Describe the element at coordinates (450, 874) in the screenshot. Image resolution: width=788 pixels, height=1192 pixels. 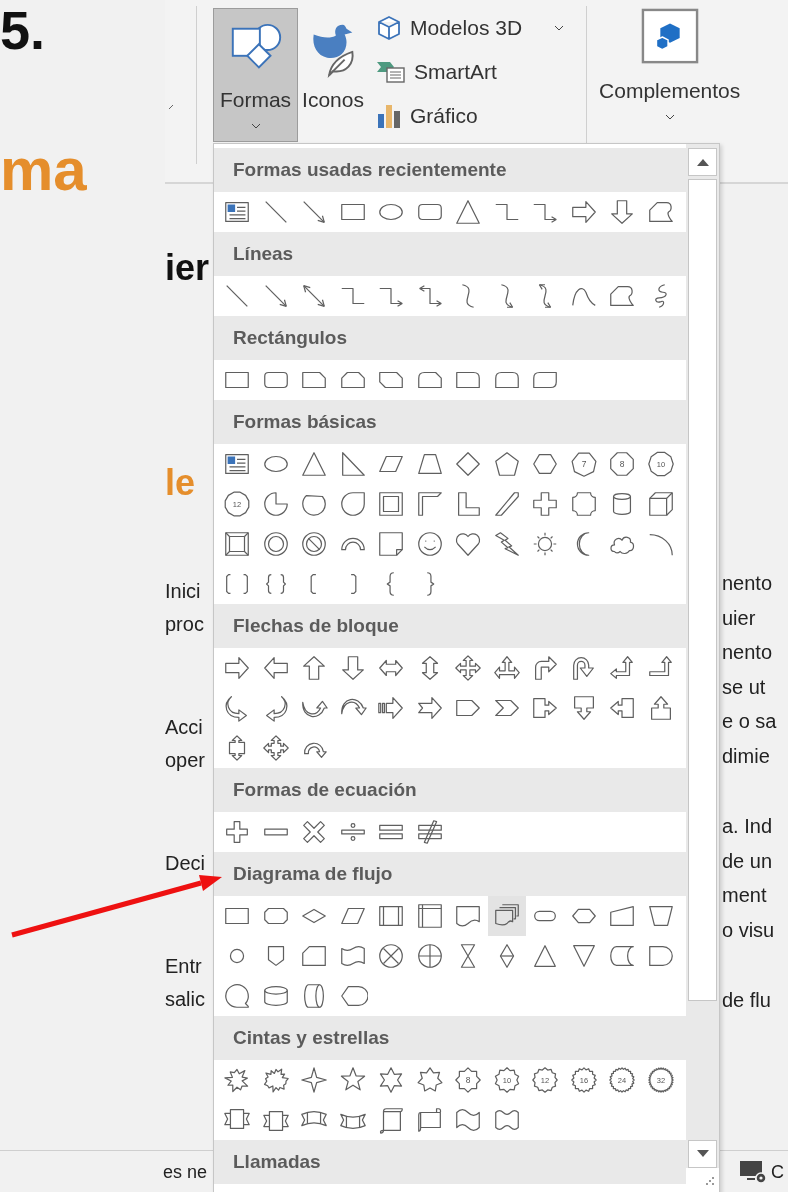
I see `gallery-section-heading: Diagrama de flujo` at that location.